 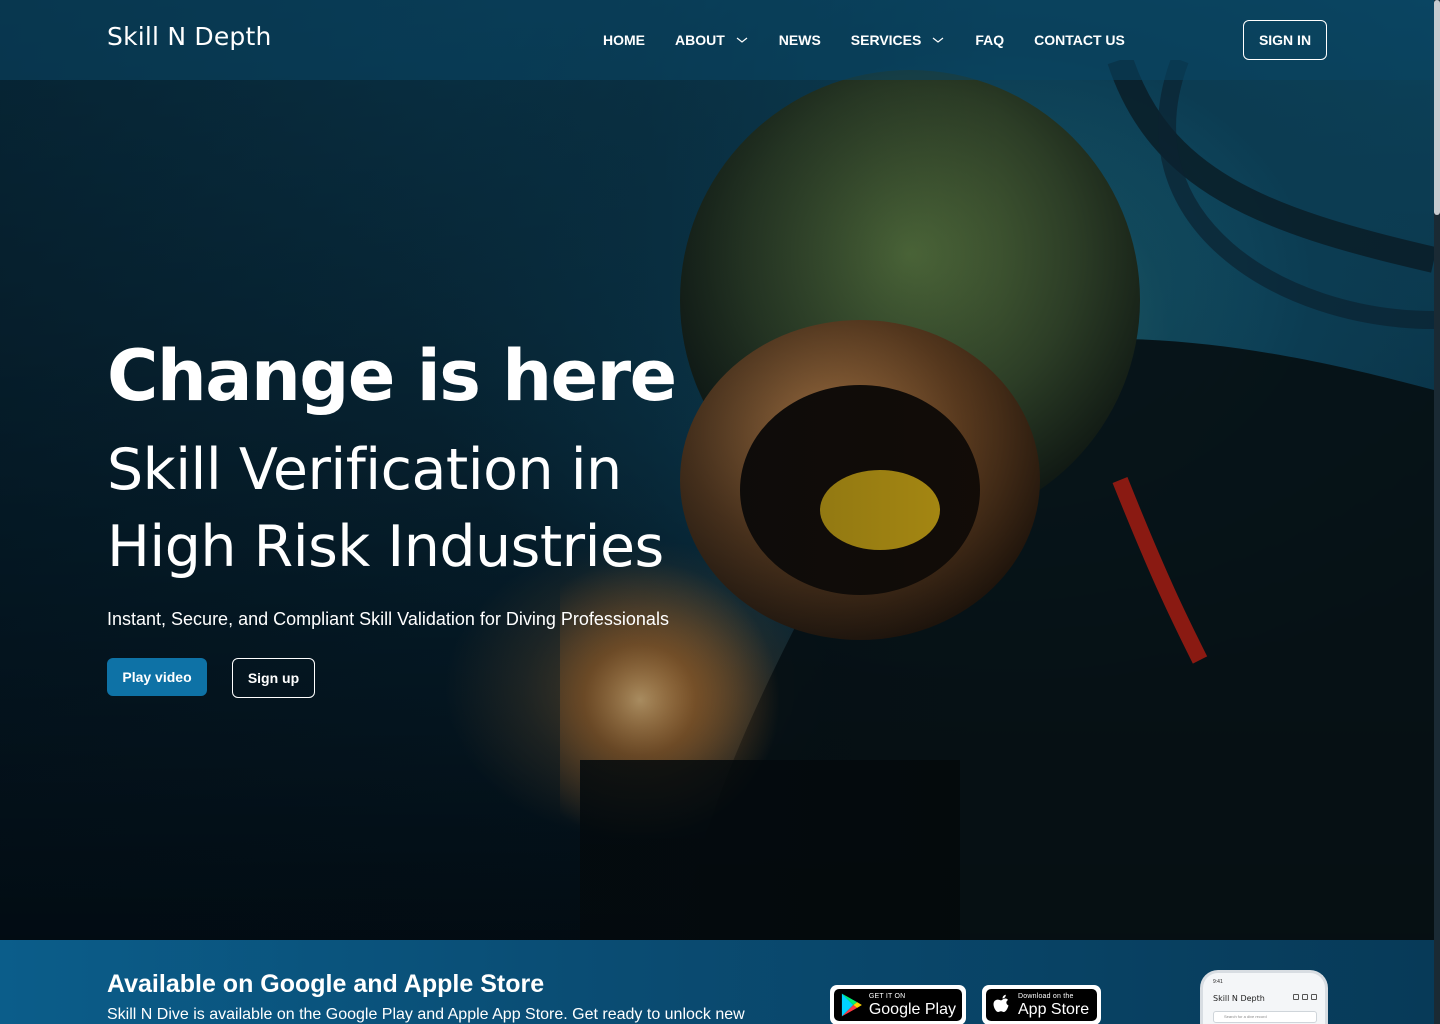 I want to click on app-store-small-text: Download on the, so click(x=1046, y=996).